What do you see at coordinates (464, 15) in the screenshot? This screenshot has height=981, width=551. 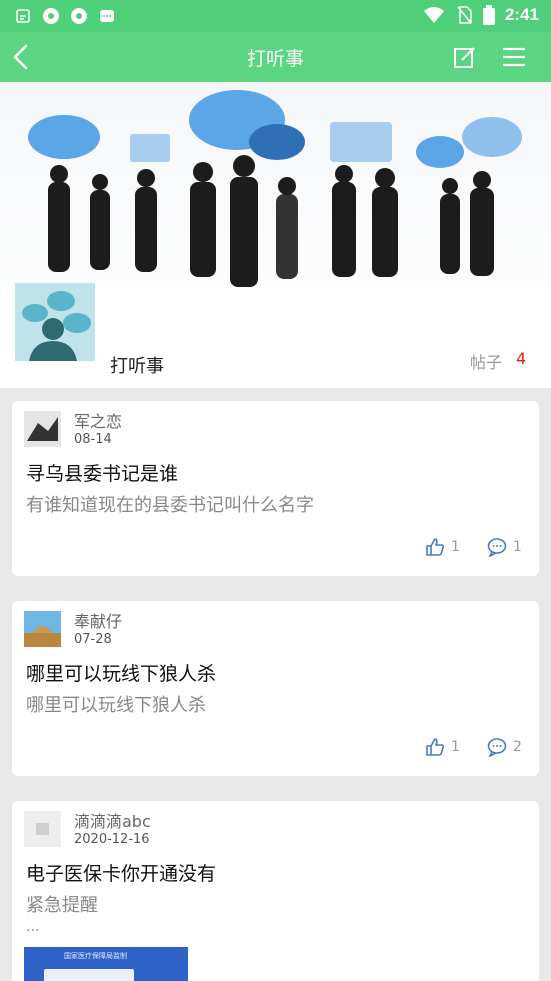 I see `no-sim-icon` at bounding box center [464, 15].